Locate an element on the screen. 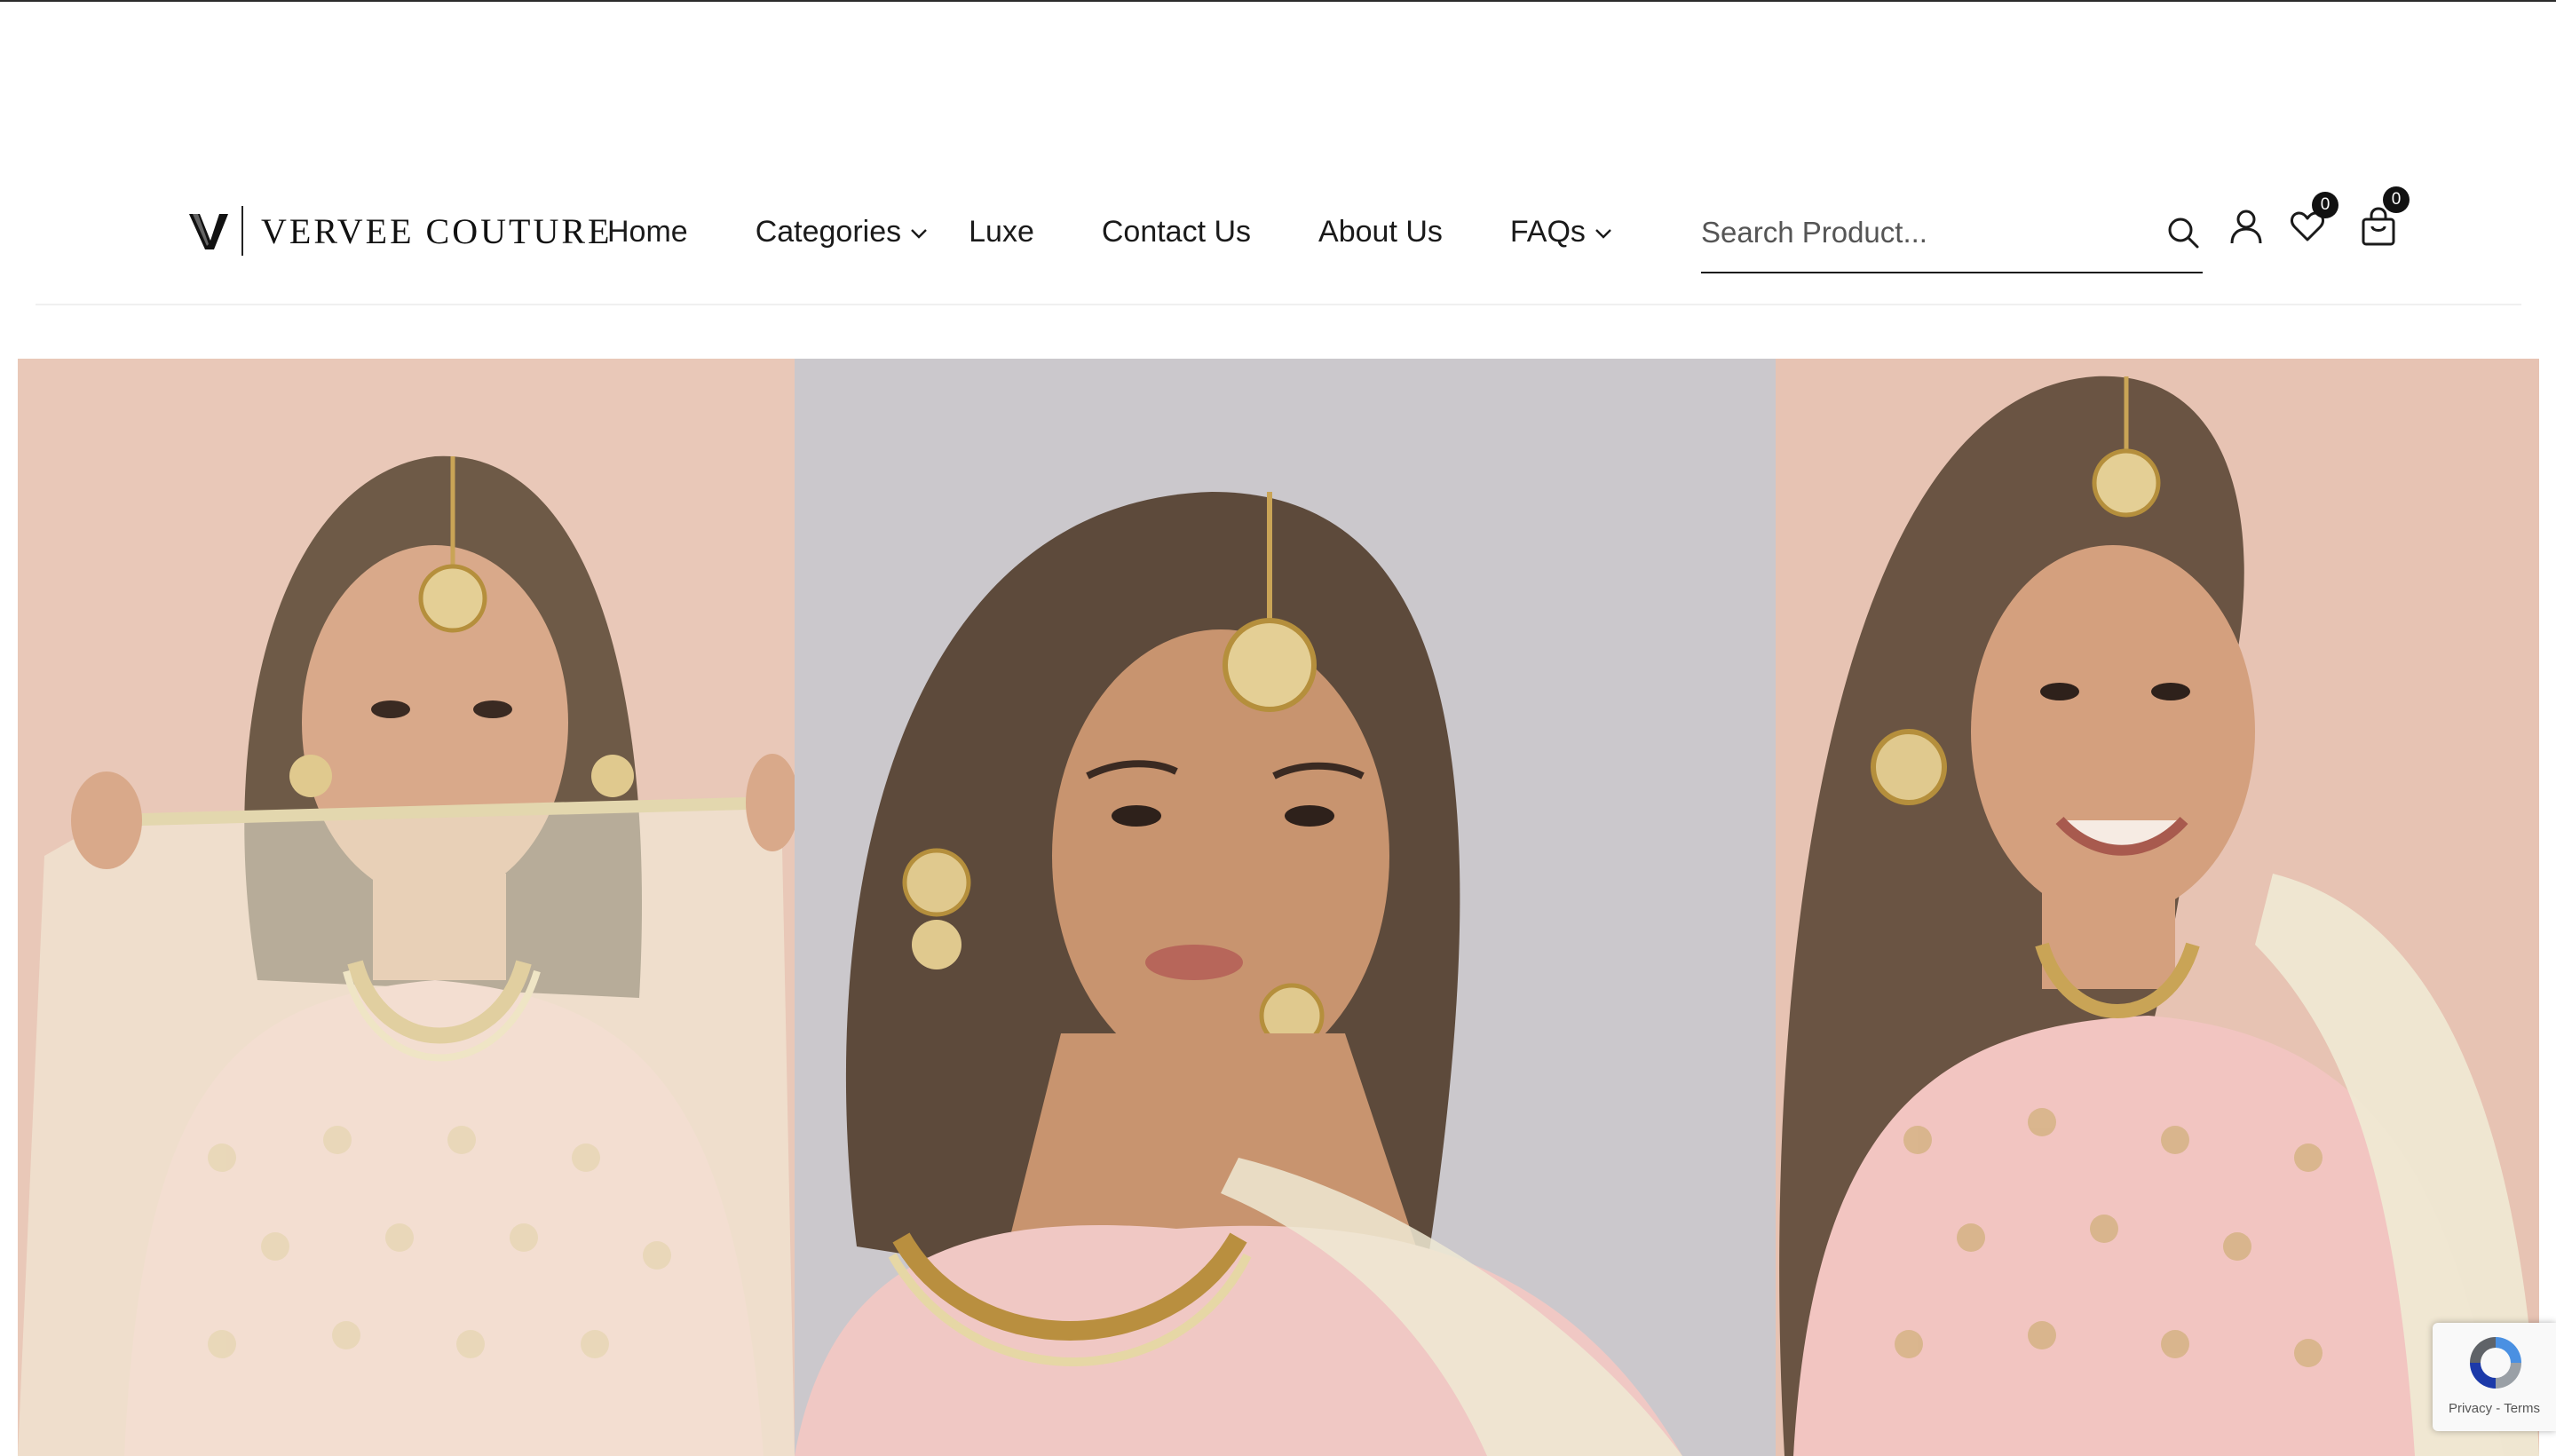  recaptcha-privacy-link: Privacy is located at coordinates (2470, 1408).